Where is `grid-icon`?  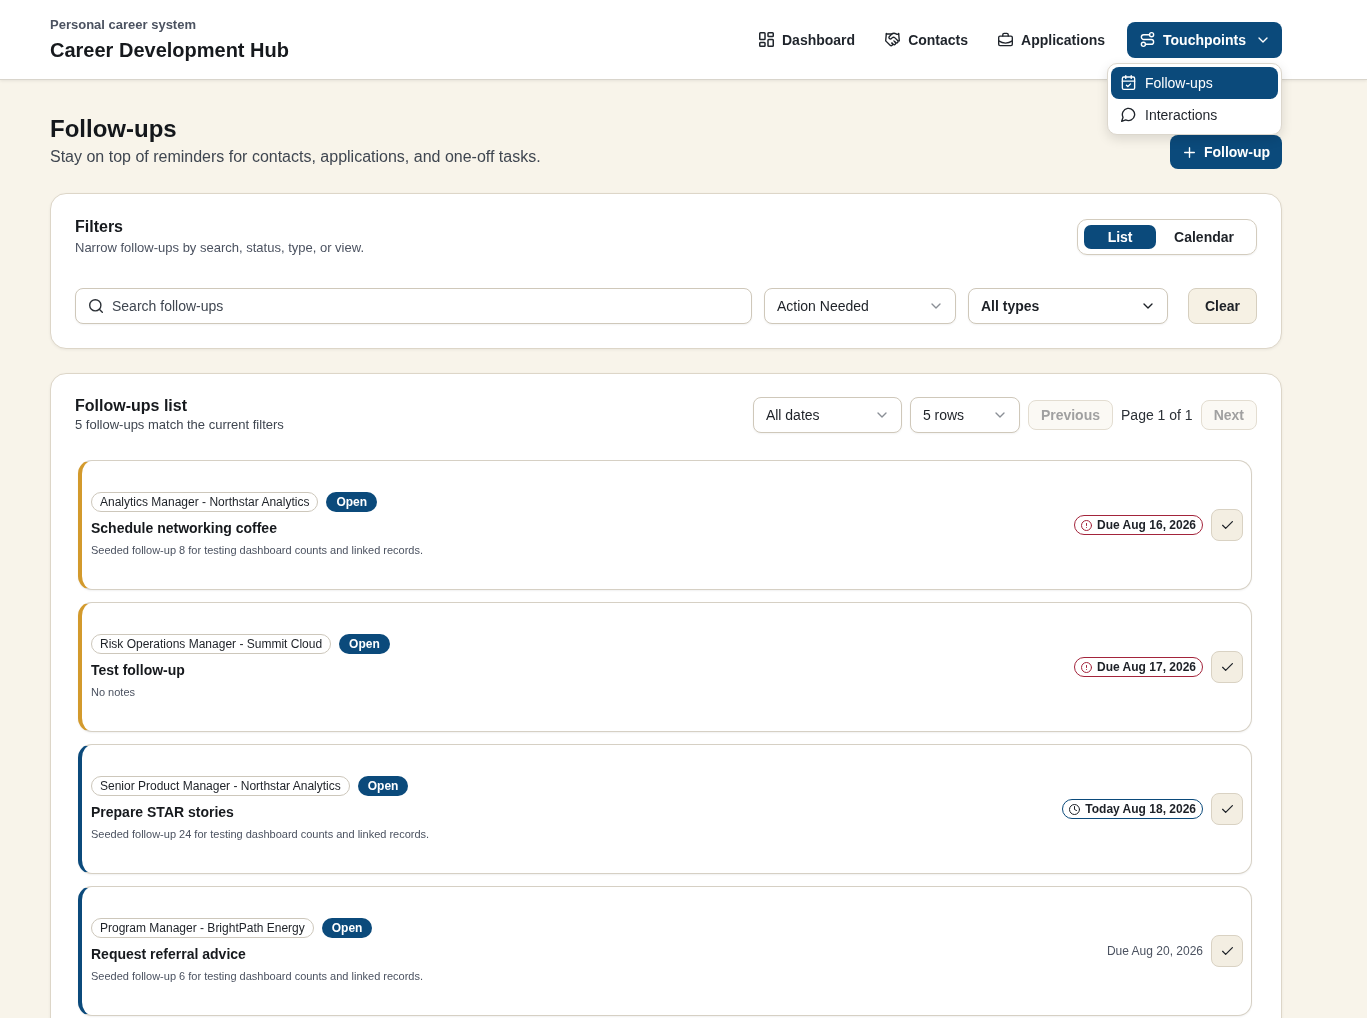
grid-icon is located at coordinates (766, 39).